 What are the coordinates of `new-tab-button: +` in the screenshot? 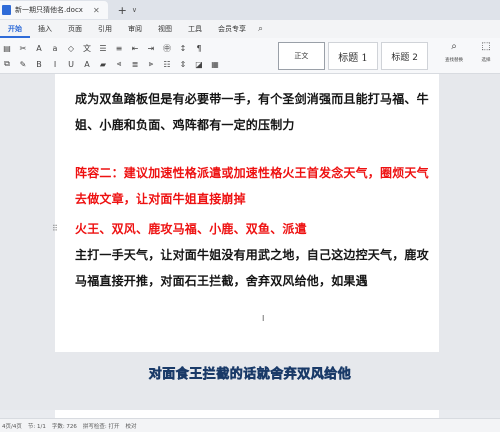 It's located at (122, 10).